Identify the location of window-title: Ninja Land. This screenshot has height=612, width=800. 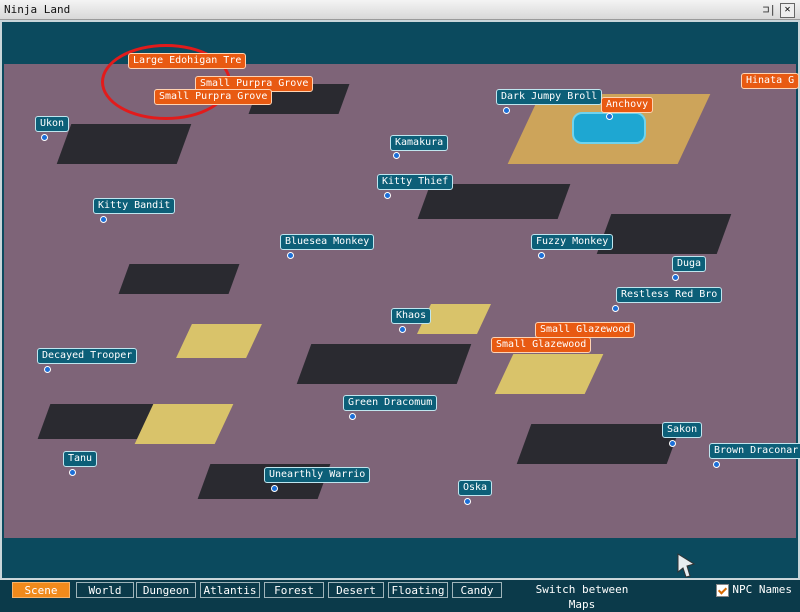
(37, 9).